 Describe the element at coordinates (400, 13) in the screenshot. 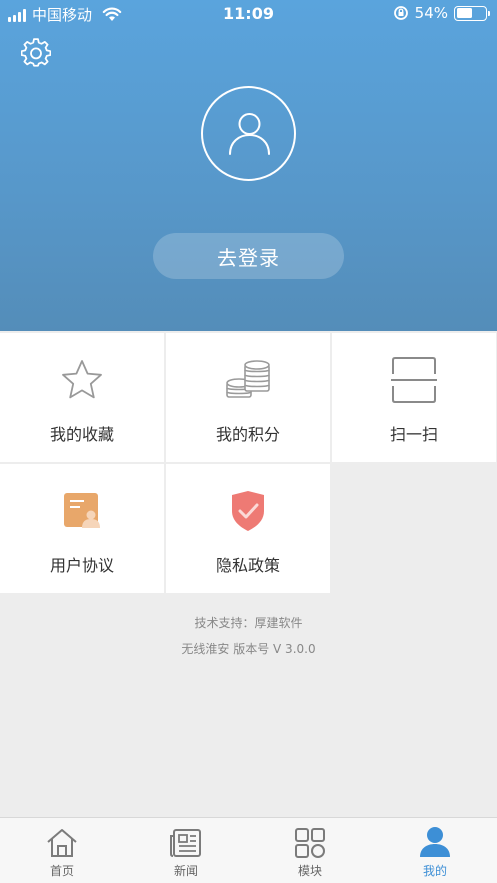

I see `orientation-lock-icon` at that location.